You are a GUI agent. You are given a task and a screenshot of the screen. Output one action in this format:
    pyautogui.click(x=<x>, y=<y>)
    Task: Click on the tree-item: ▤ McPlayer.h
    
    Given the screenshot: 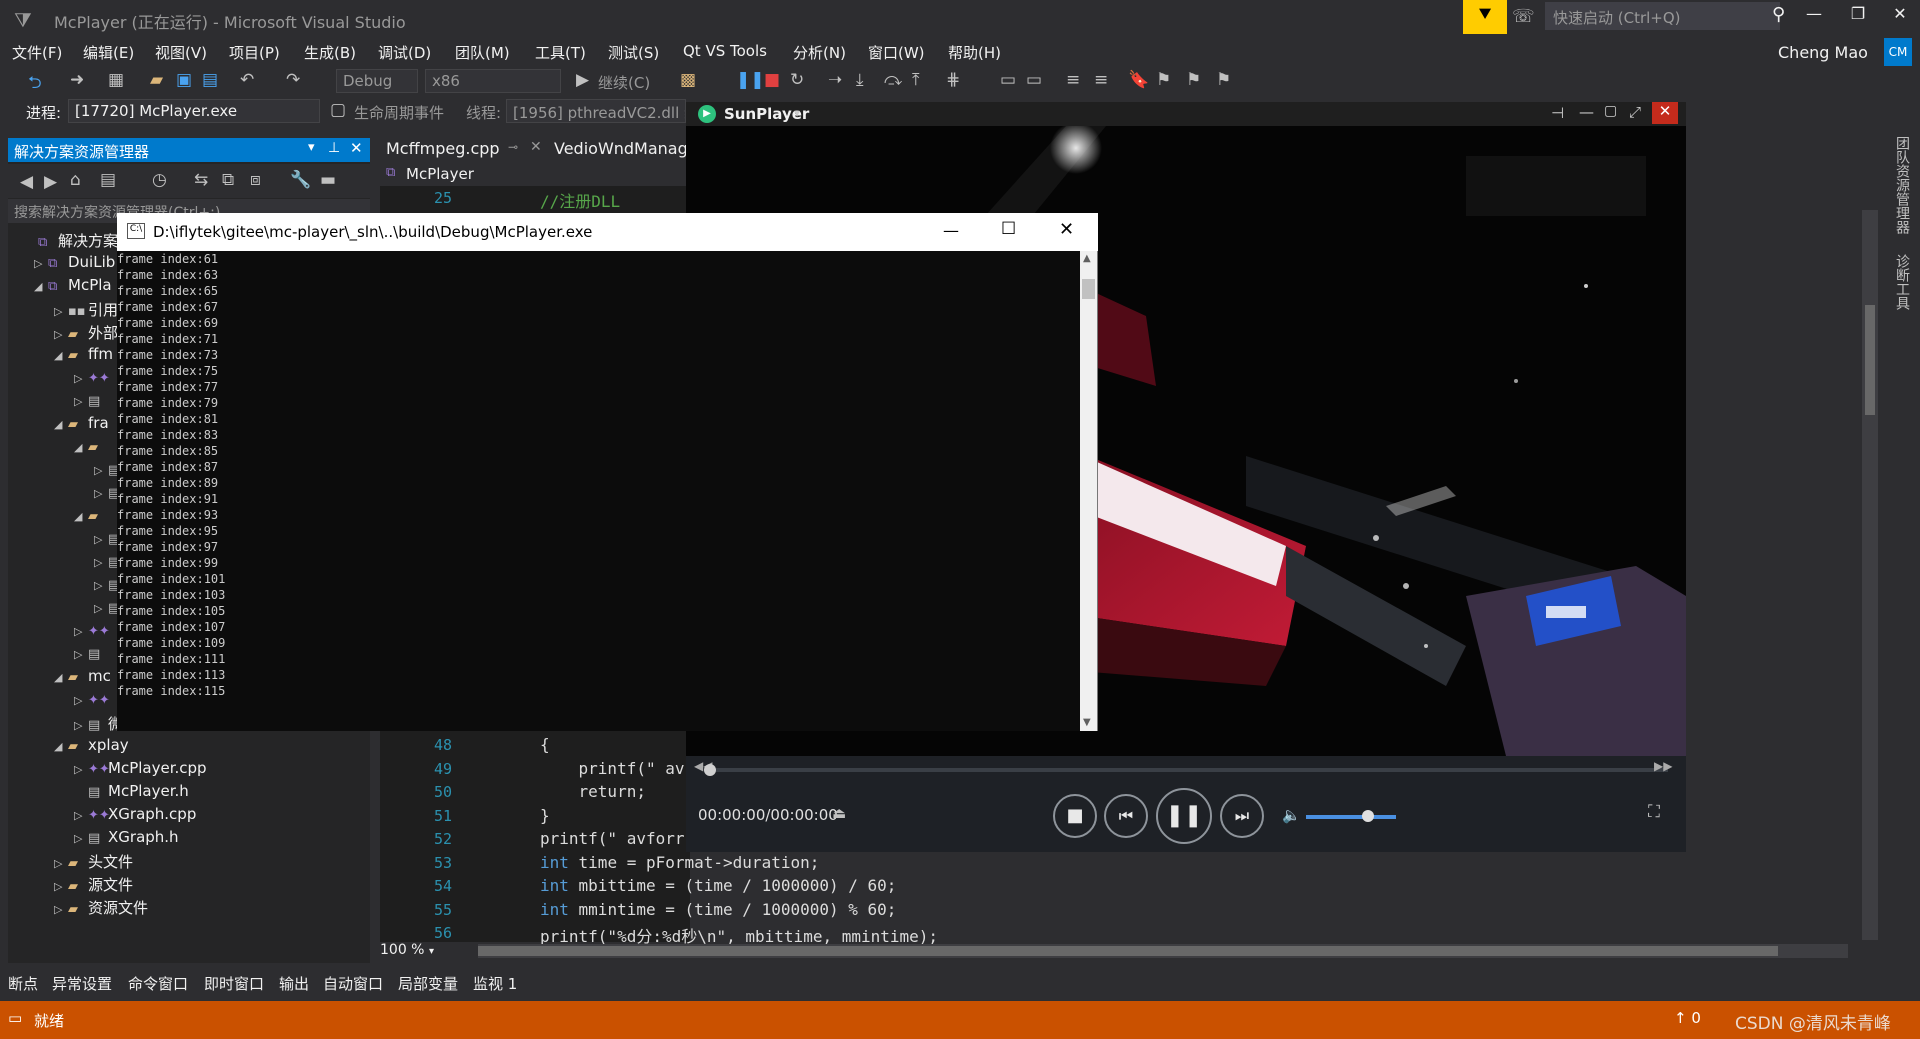 What is the action you would take?
    pyautogui.click(x=131, y=793)
    